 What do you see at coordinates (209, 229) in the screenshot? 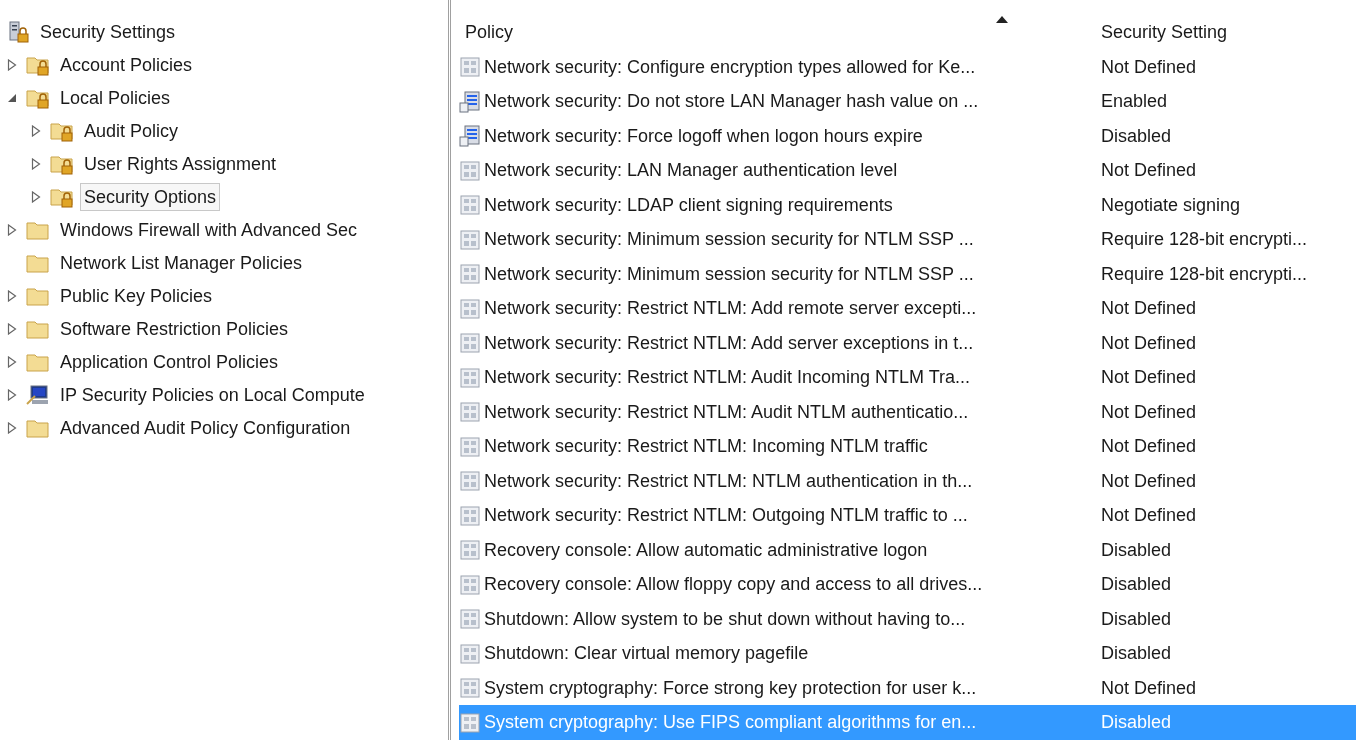
I see `tree-item: Windows Firewall with Advanced Sec` at bounding box center [209, 229].